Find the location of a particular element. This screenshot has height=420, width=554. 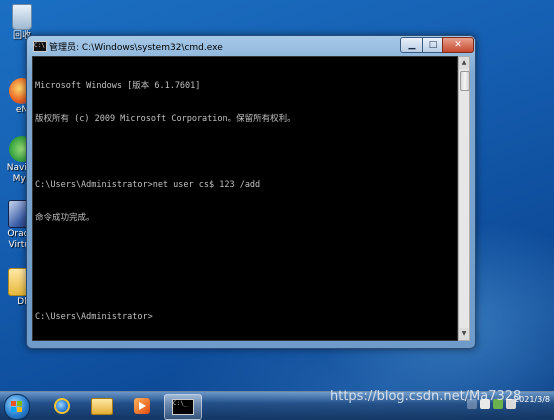

taskbar-media-player-button is located at coordinates (142, 406).